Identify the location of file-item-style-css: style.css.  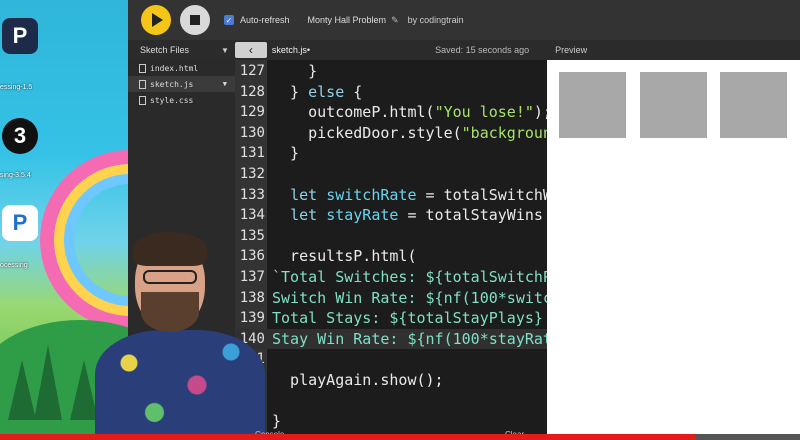
(181, 100).